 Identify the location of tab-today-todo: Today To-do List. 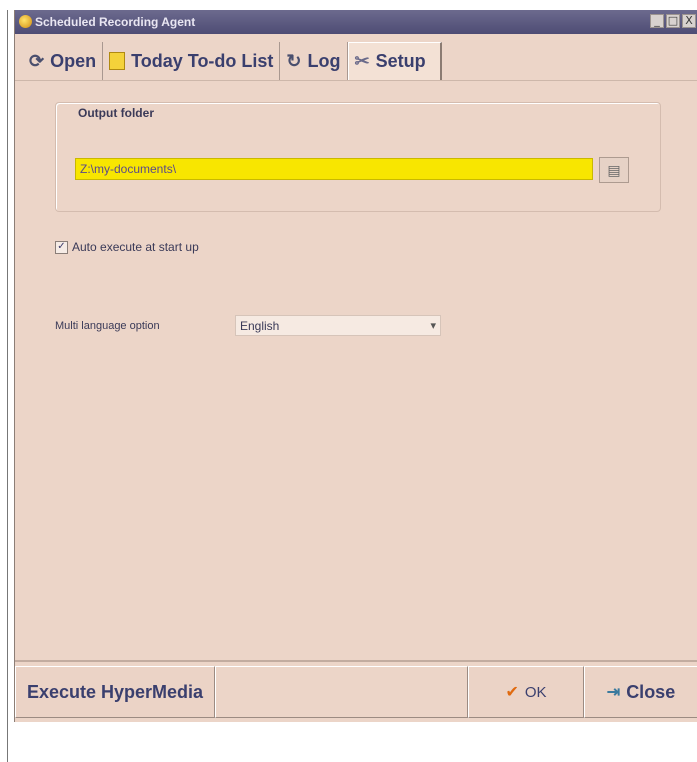
(192, 61).